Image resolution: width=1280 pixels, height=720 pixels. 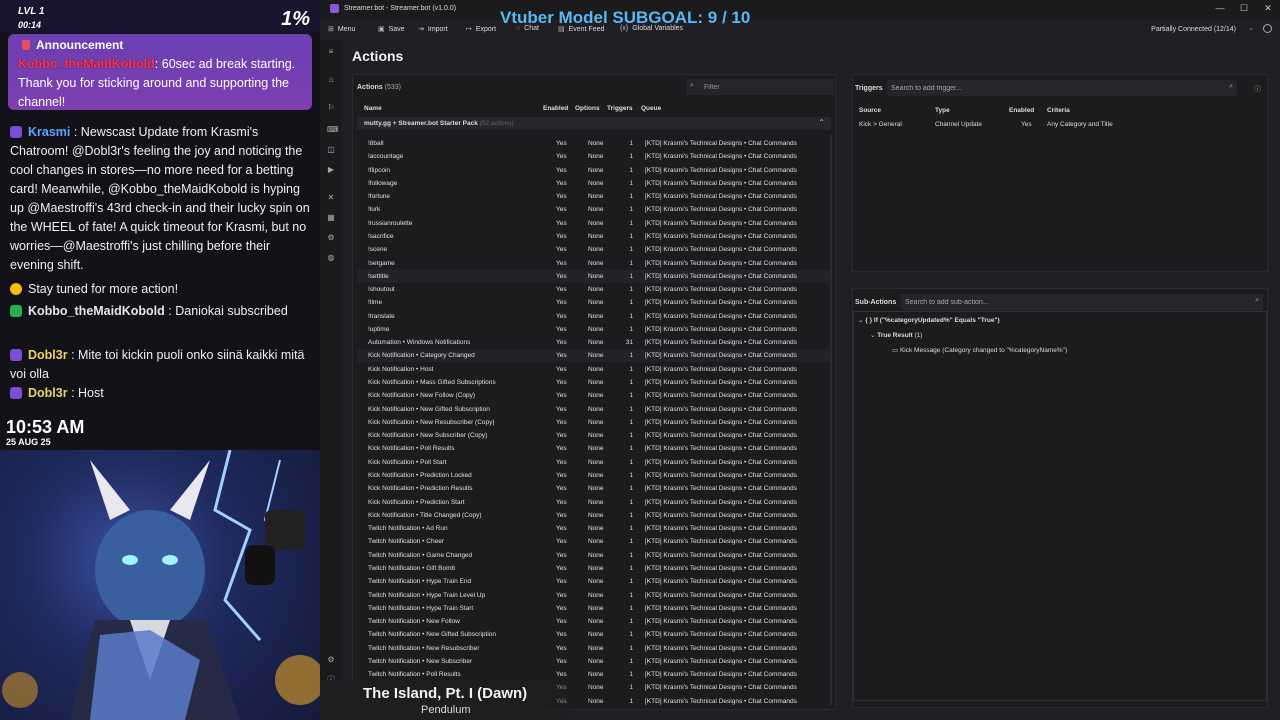 What do you see at coordinates (331, 660) in the screenshot?
I see `settings-gear-icon: ⚙` at bounding box center [331, 660].